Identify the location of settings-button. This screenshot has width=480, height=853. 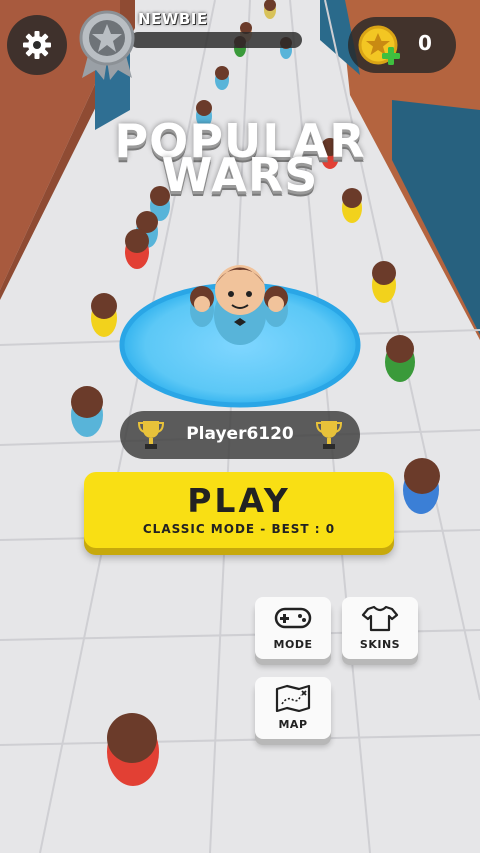
(37, 45).